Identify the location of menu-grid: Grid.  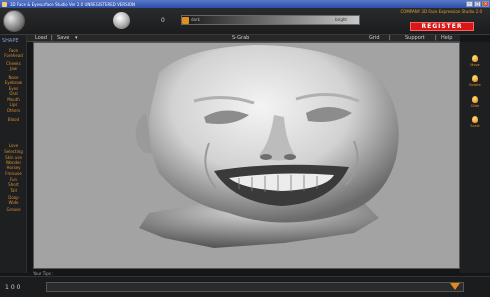
(374, 38).